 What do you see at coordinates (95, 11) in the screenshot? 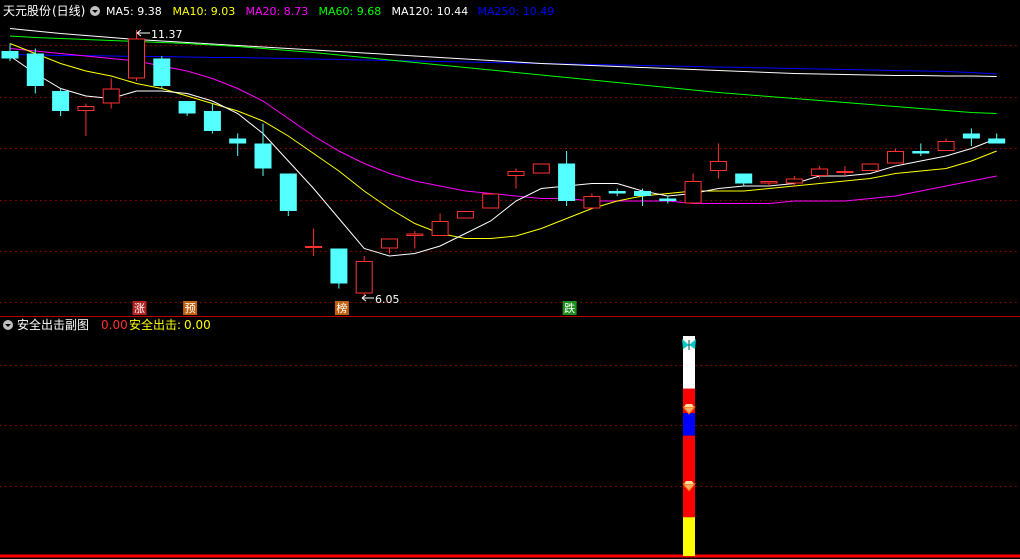
I see `collapse-toggle-icon` at bounding box center [95, 11].